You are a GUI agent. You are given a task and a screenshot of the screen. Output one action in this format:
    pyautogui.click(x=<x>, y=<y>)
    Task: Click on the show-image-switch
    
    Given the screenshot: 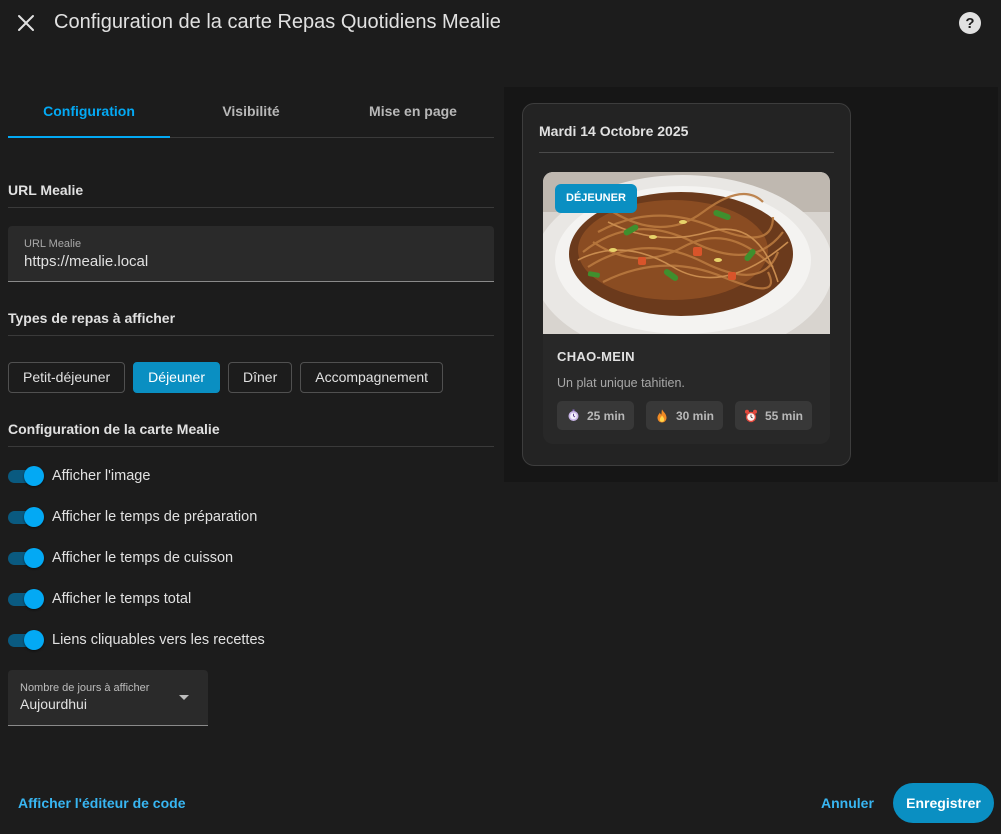 What is the action you would take?
    pyautogui.click(x=26, y=476)
    